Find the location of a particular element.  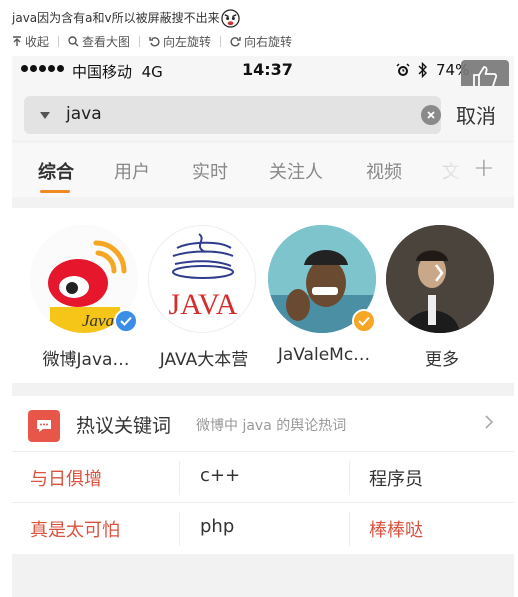

image-toolbar: 收起 查看大图 向左旋转 向右旋转 is located at coordinates (152, 41).